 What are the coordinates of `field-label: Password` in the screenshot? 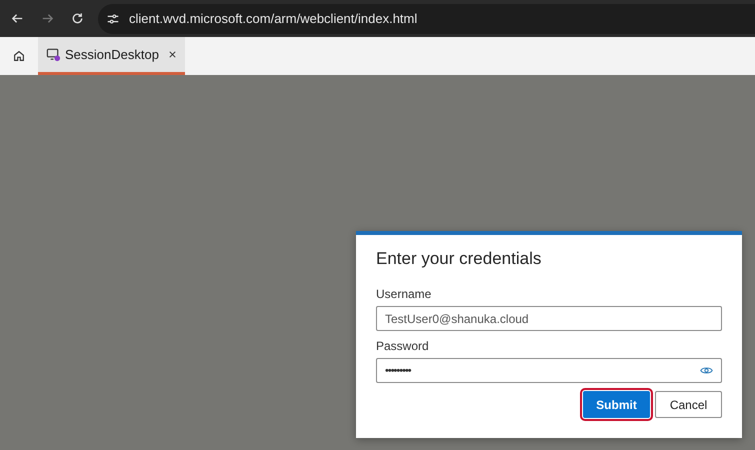 It's located at (403, 346).